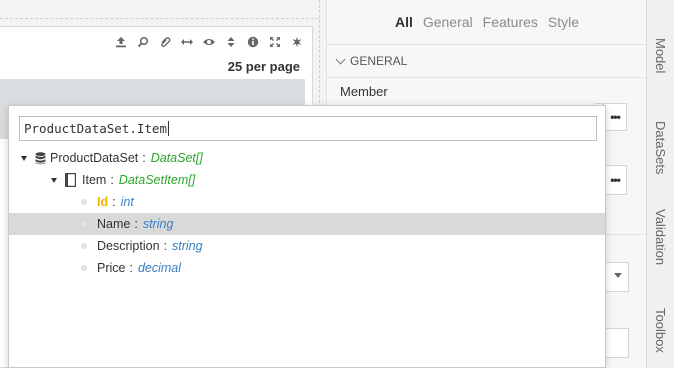  I want to click on member-ellipsis-button: •••, so click(615, 117).